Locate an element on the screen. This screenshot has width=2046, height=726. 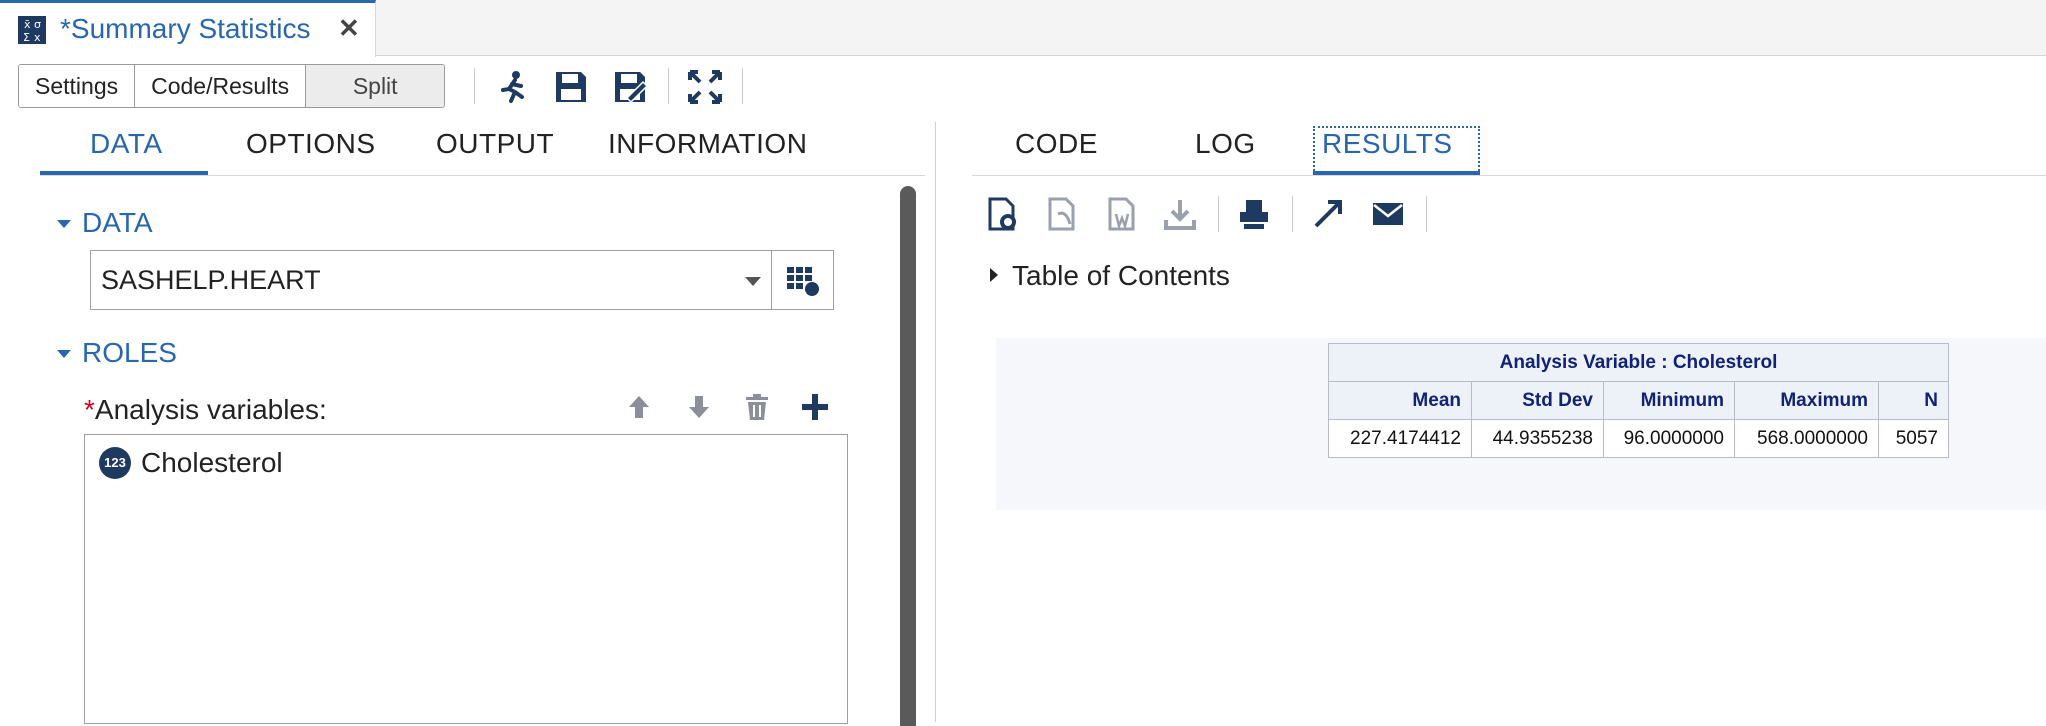
numeric-variable-icon: 123 is located at coordinates (115, 463).